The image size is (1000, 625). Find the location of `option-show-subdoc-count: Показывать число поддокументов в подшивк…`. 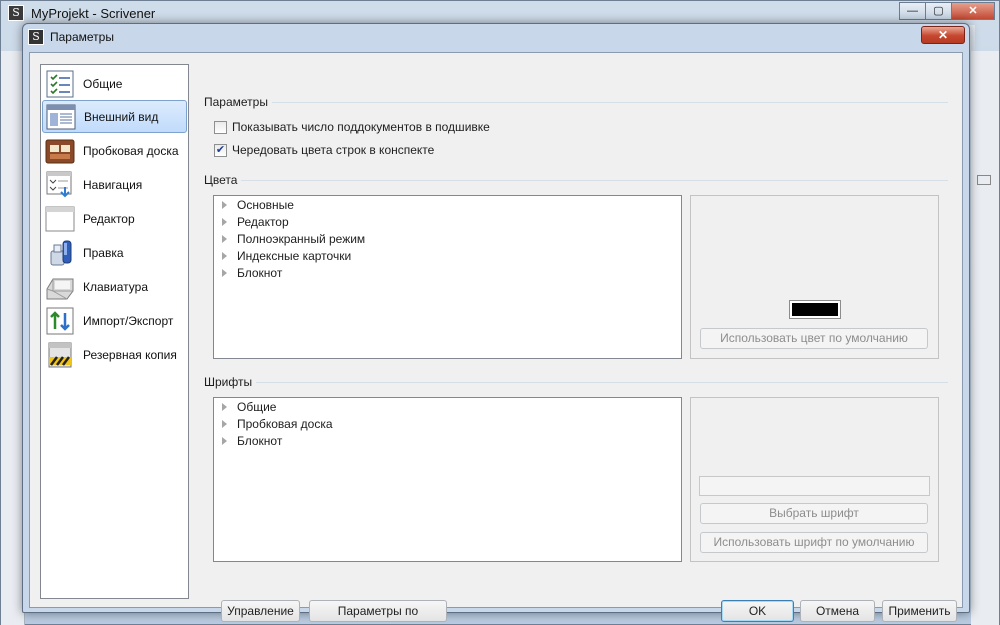

option-show-subdoc-count: Показывать число поддокументов в подшивк… is located at coordinates (352, 127).